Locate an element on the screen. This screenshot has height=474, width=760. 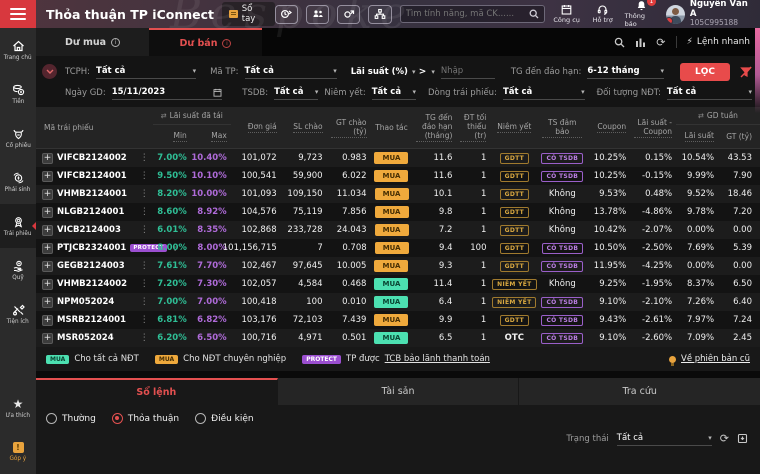
rate-filter-select: Lãi suất (%) ▾ is located at coordinates (383, 71).